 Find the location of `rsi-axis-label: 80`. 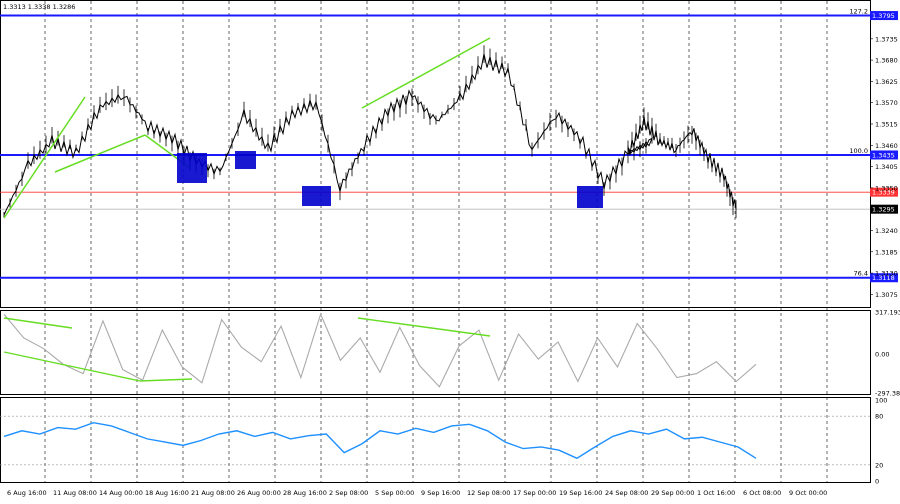

rsi-axis-label: 80 is located at coordinates (879, 417).